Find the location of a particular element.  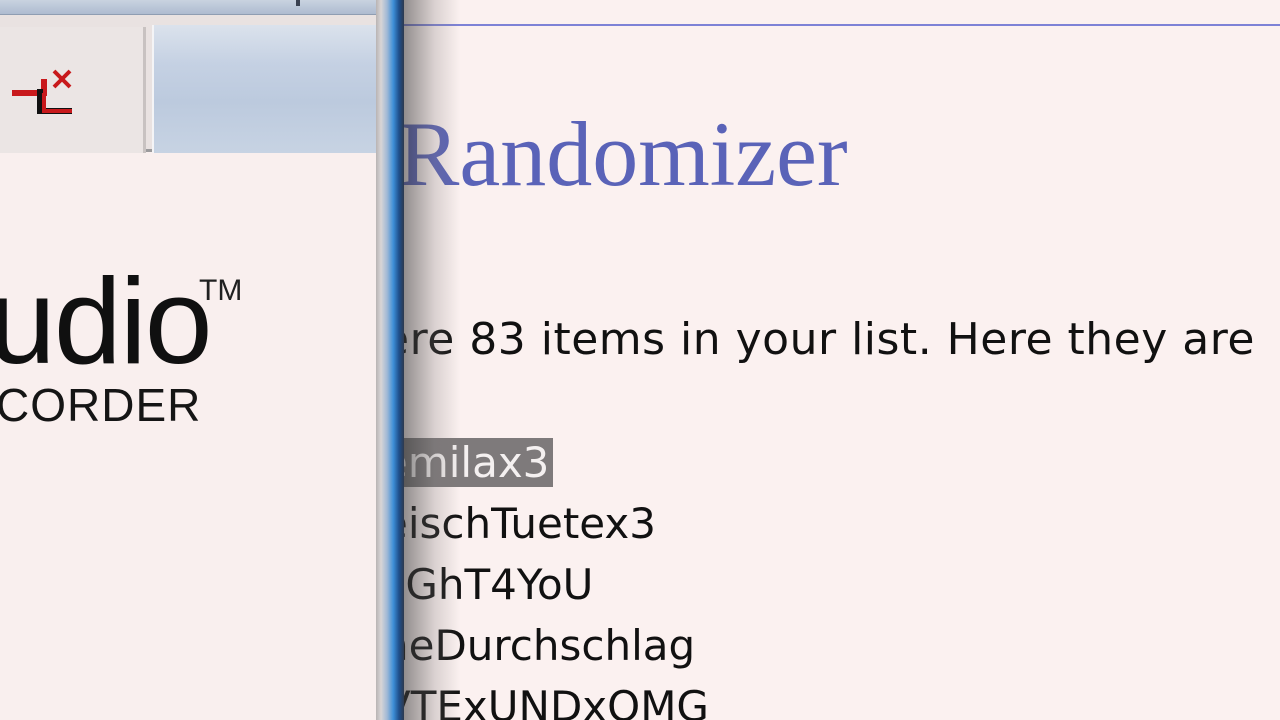

list-item-text: VTExUNDxOMG is located at coordinates (556, 701).